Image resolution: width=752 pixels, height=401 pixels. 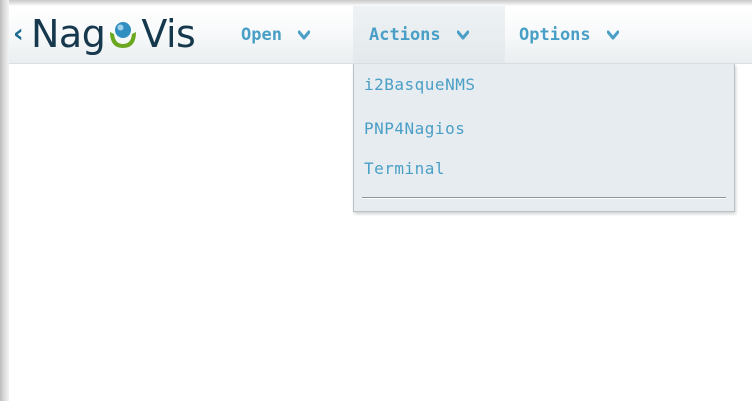 What do you see at coordinates (404, 168) in the screenshot?
I see `menu-item-terminal: Terminal` at bounding box center [404, 168].